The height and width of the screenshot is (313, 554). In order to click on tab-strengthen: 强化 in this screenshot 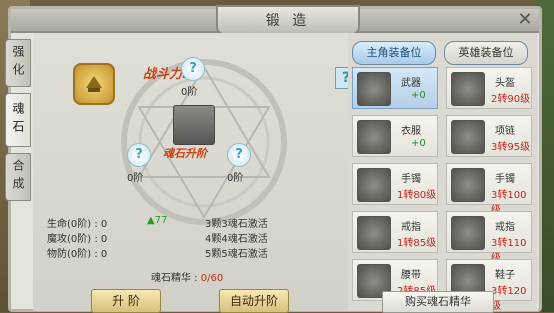, I will do `click(18, 63)`.